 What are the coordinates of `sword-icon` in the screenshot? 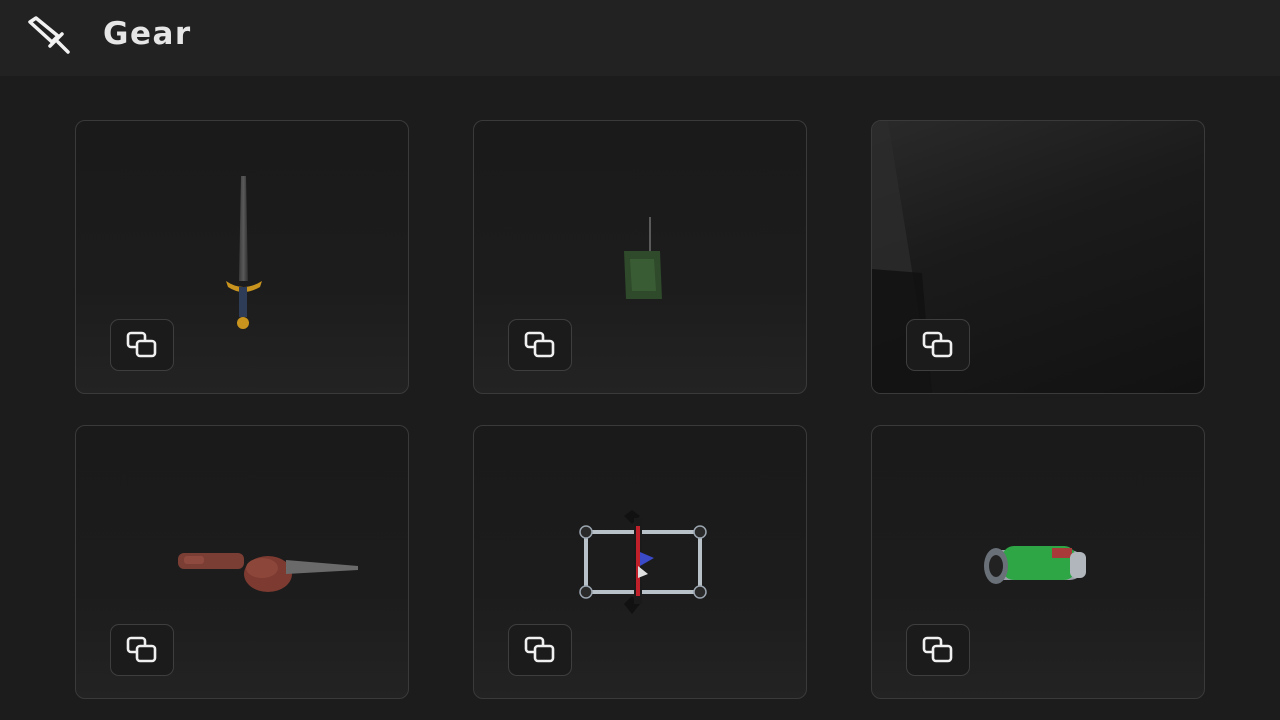 It's located at (49, 35).